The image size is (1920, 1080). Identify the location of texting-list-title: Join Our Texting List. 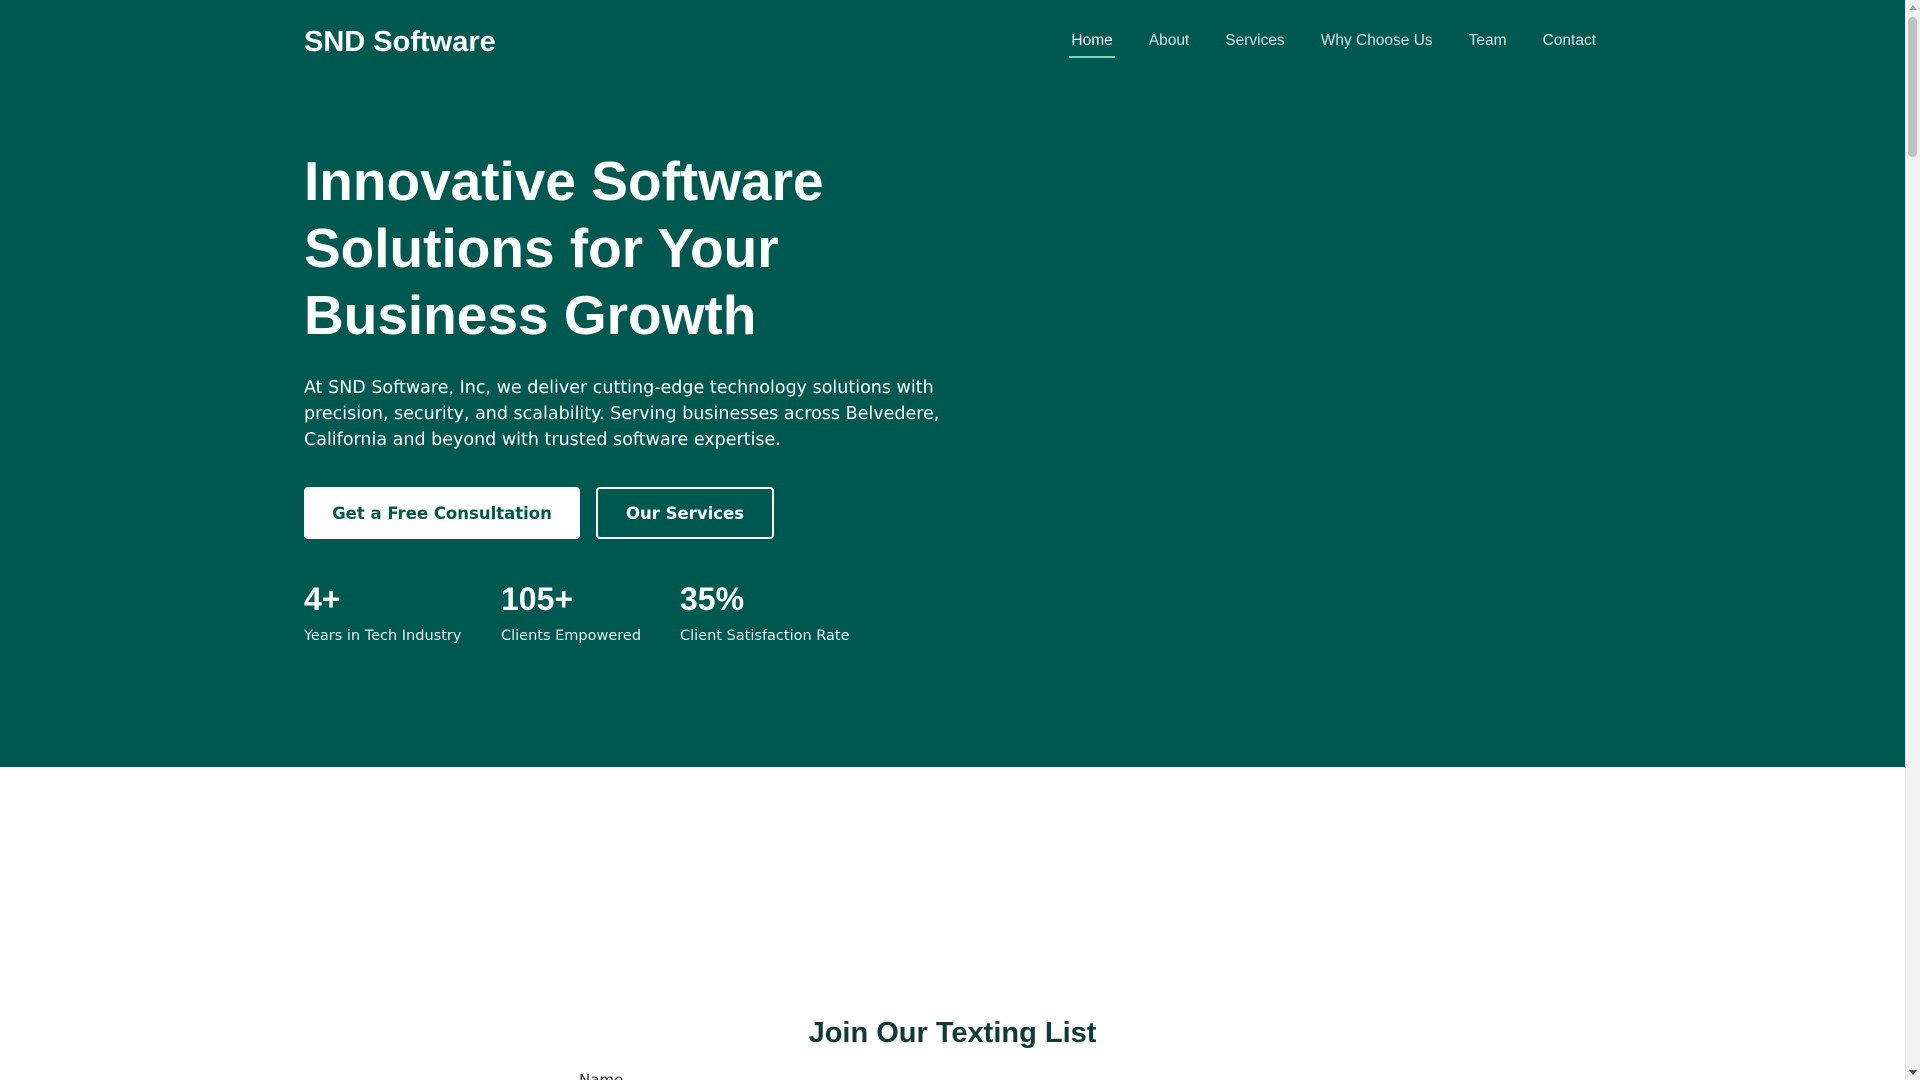
(952, 1033).